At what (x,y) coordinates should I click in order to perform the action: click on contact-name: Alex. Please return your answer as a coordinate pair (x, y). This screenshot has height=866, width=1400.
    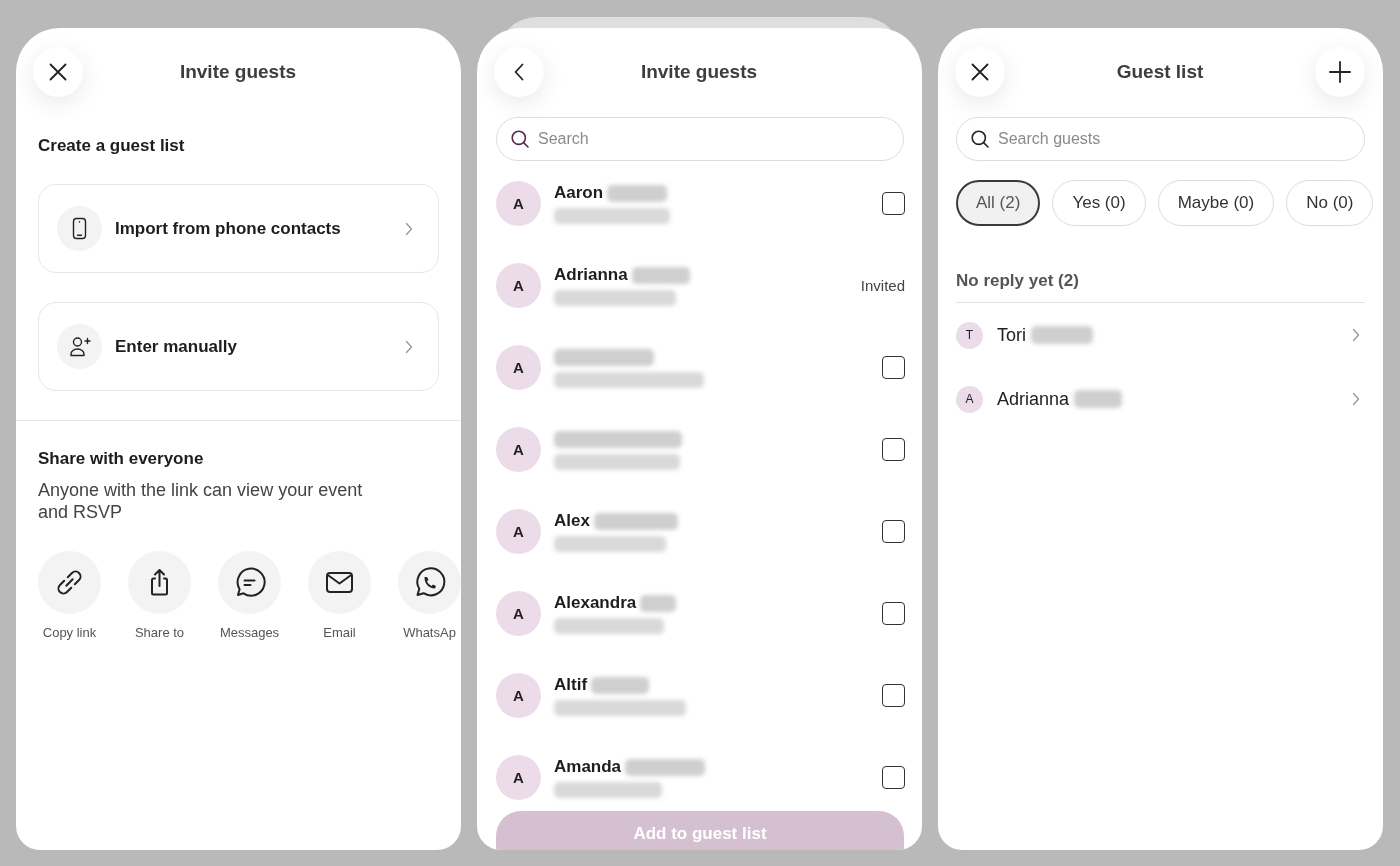
    Looking at the image, I should click on (572, 521).